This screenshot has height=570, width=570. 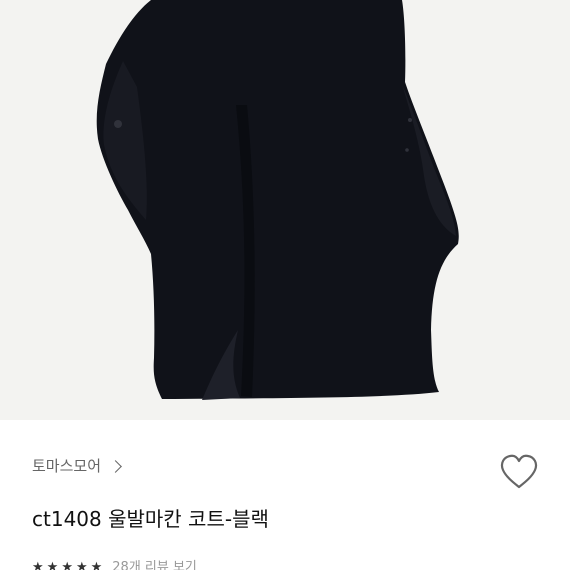 I want to click on rating-row: ★ ★ ★ ★ ★ 28개 리뷰 보기, so click(x=114, y=564).